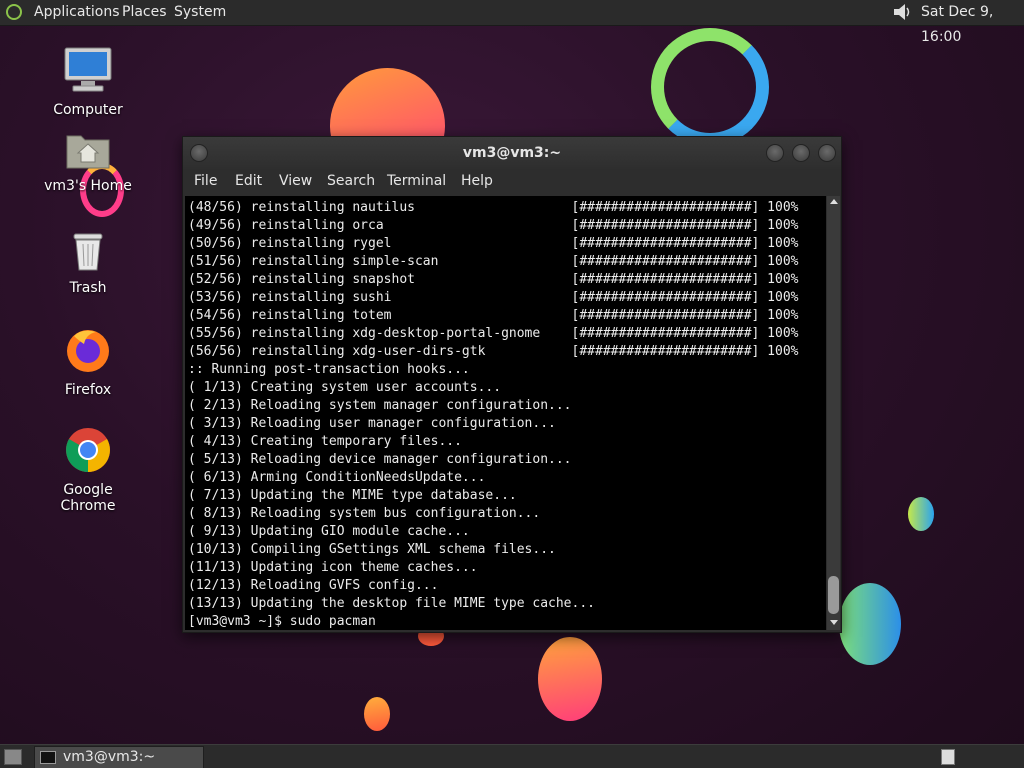 The height and width of the screenshot is (768, 1024). I want to click on terminal-menubar: File Edit View Search Terminal Help, so click(512, 182).